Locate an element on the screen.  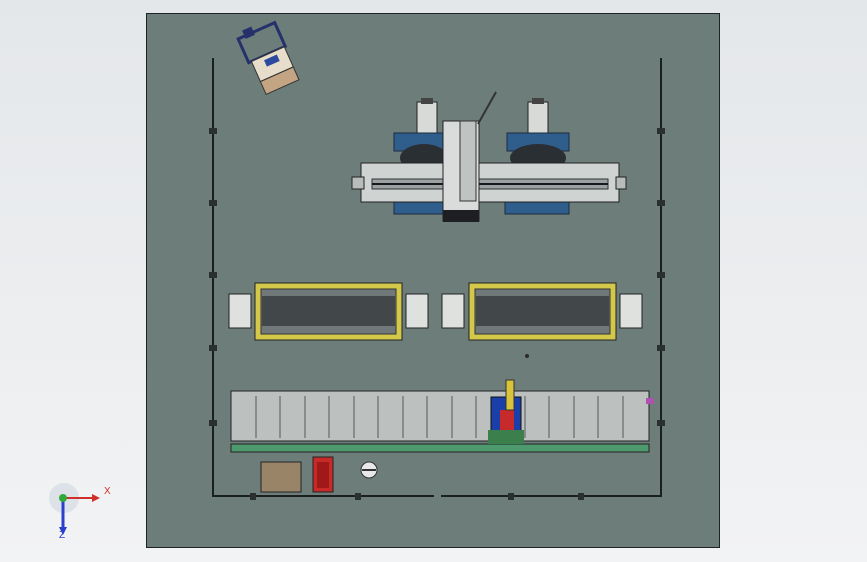
robot-gantry is located at coordinates (489, 156).